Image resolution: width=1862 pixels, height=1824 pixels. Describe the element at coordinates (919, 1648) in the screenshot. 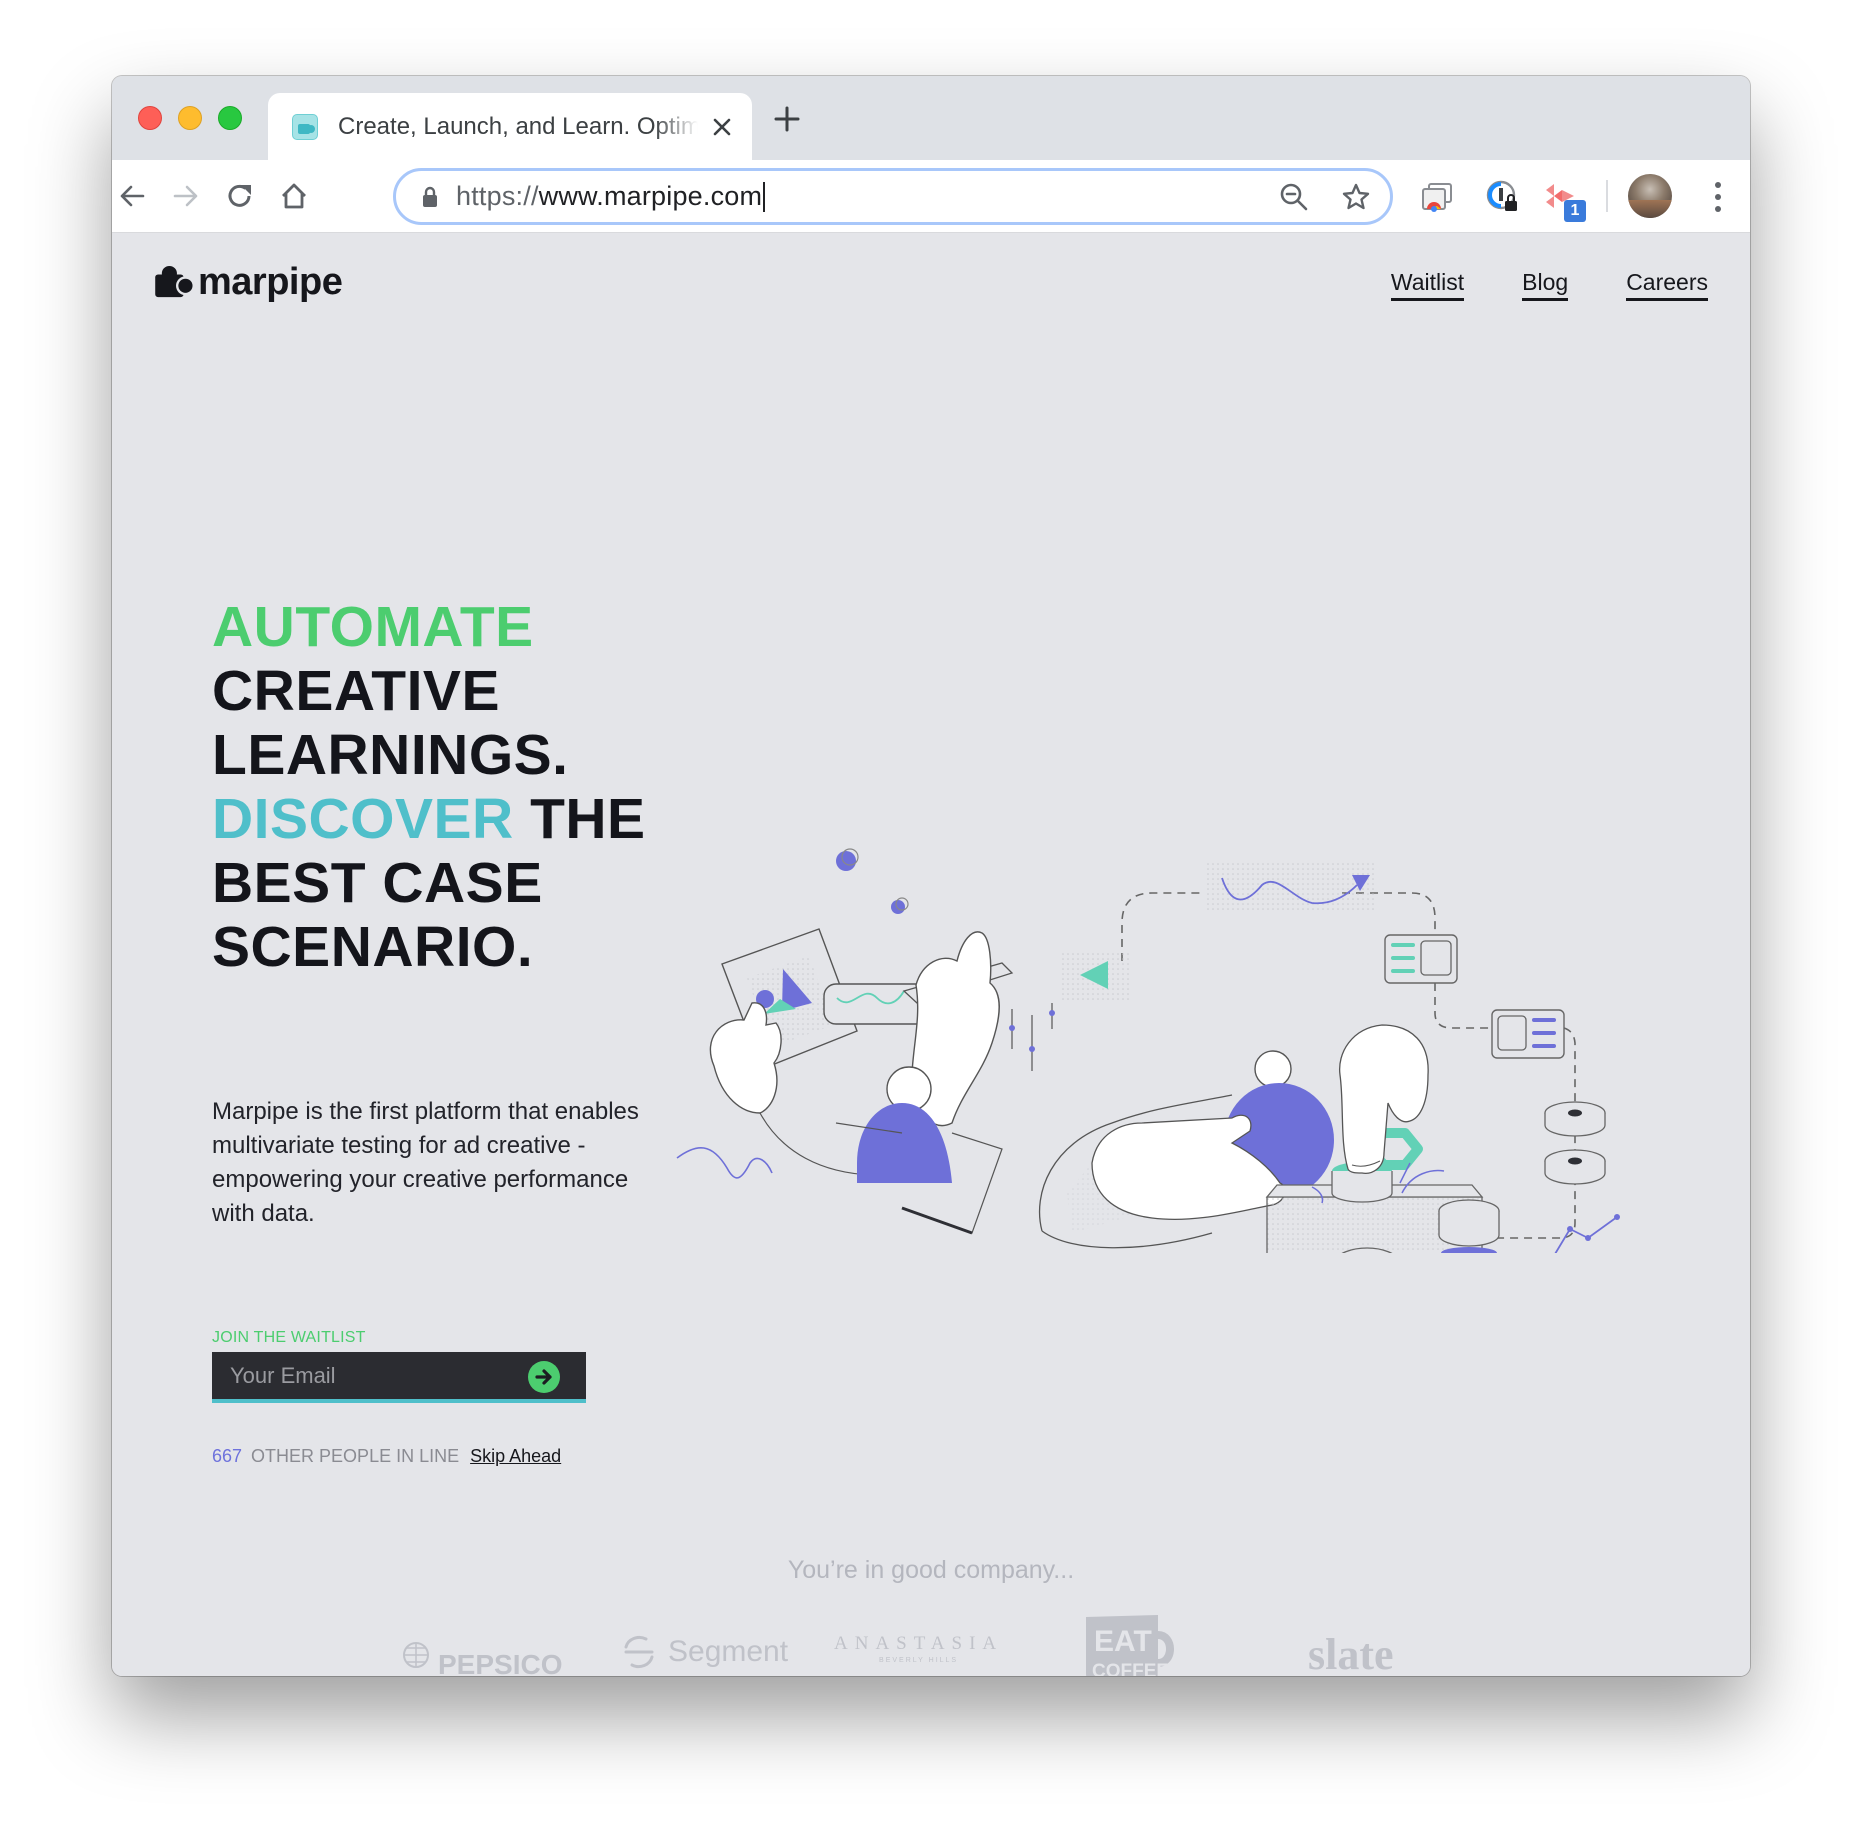

I see `anastasia-logo: ANASTASIA BEVERLY HILLS` at that location.